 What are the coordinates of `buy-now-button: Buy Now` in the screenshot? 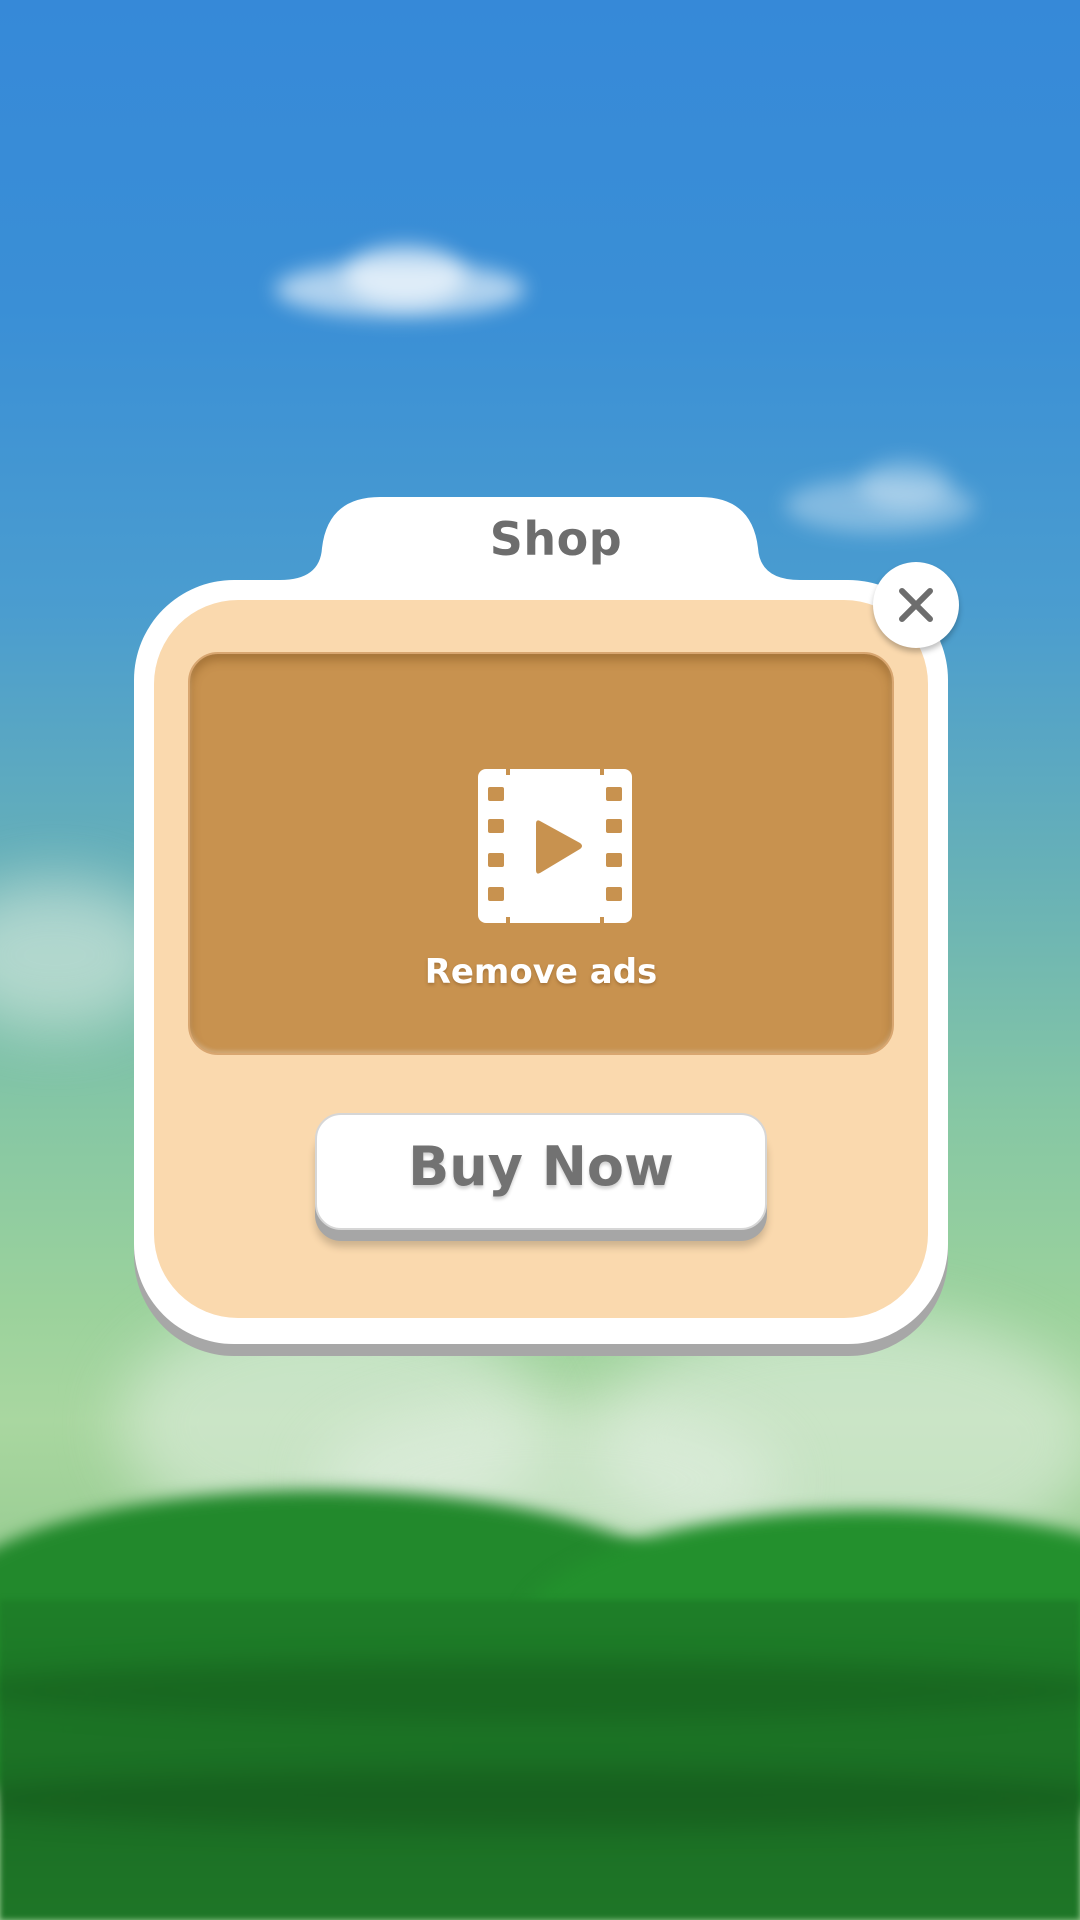 It's located at (541, 1171).